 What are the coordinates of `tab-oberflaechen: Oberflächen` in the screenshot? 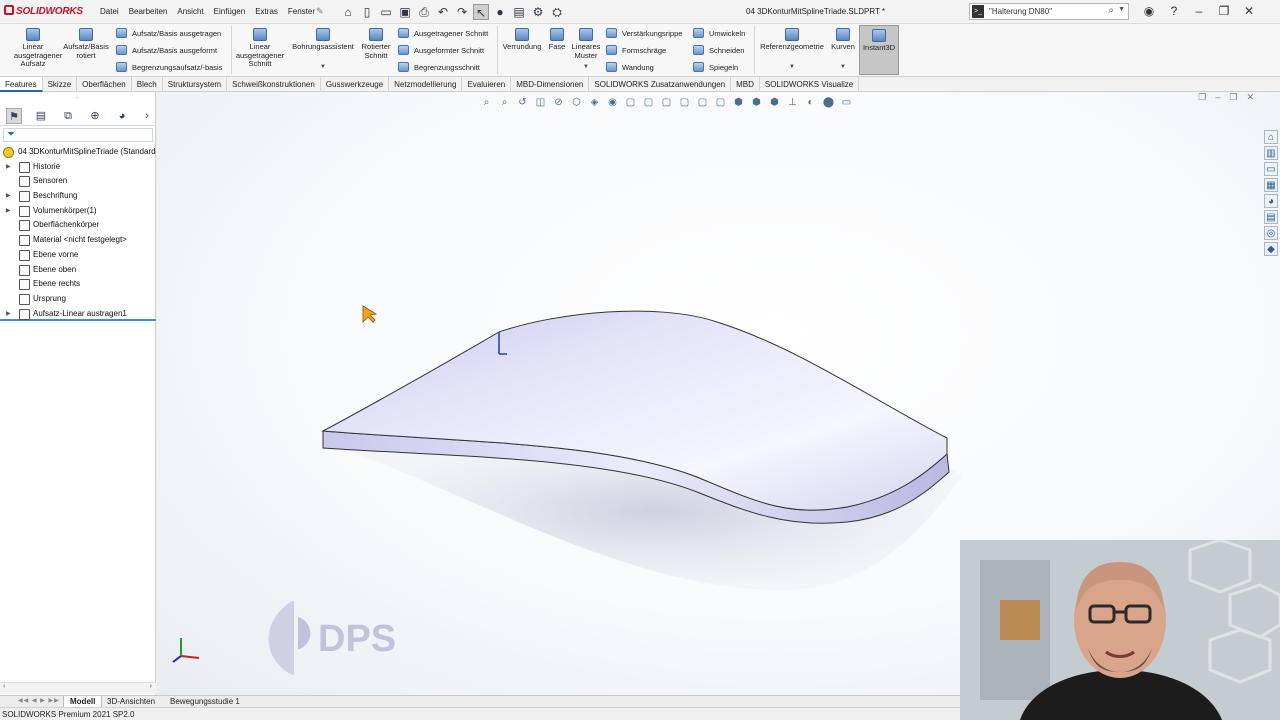 It's located at (104, 84).